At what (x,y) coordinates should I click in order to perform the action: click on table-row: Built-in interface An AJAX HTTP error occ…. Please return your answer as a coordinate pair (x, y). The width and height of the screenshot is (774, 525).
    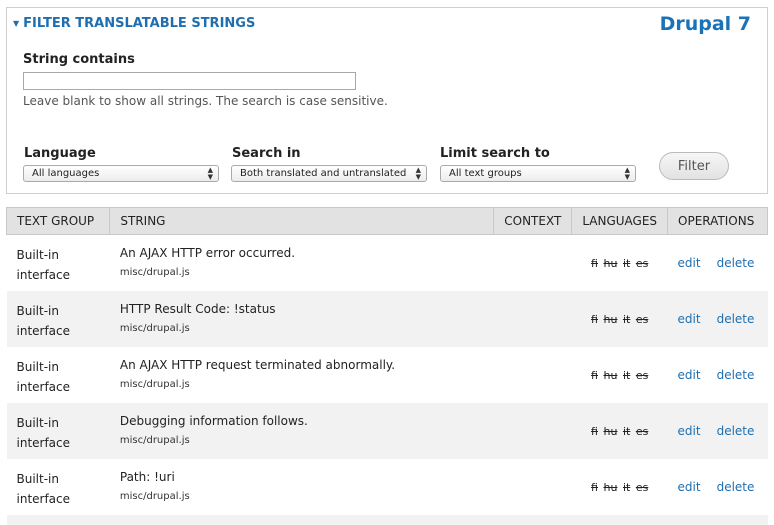
    Looking at the image, I should click on (387, 262).